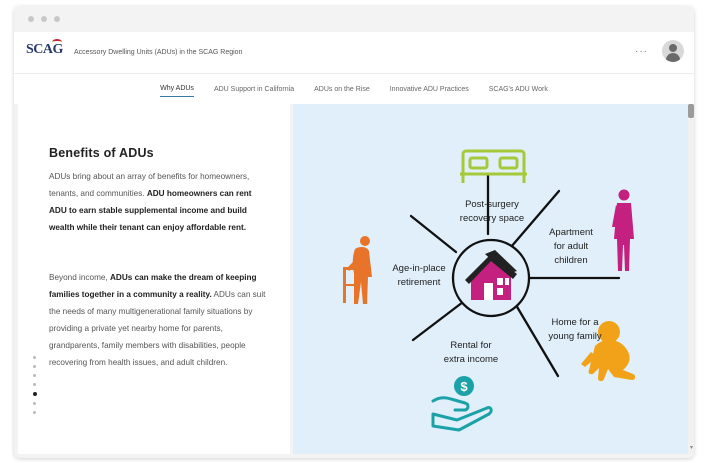 Image resolution: width=707 pixels, height=463 pixels. Describe the element at coordinates (79, 277) in the screenshot. I see `paragraph-text: Beyond income,` at that location.